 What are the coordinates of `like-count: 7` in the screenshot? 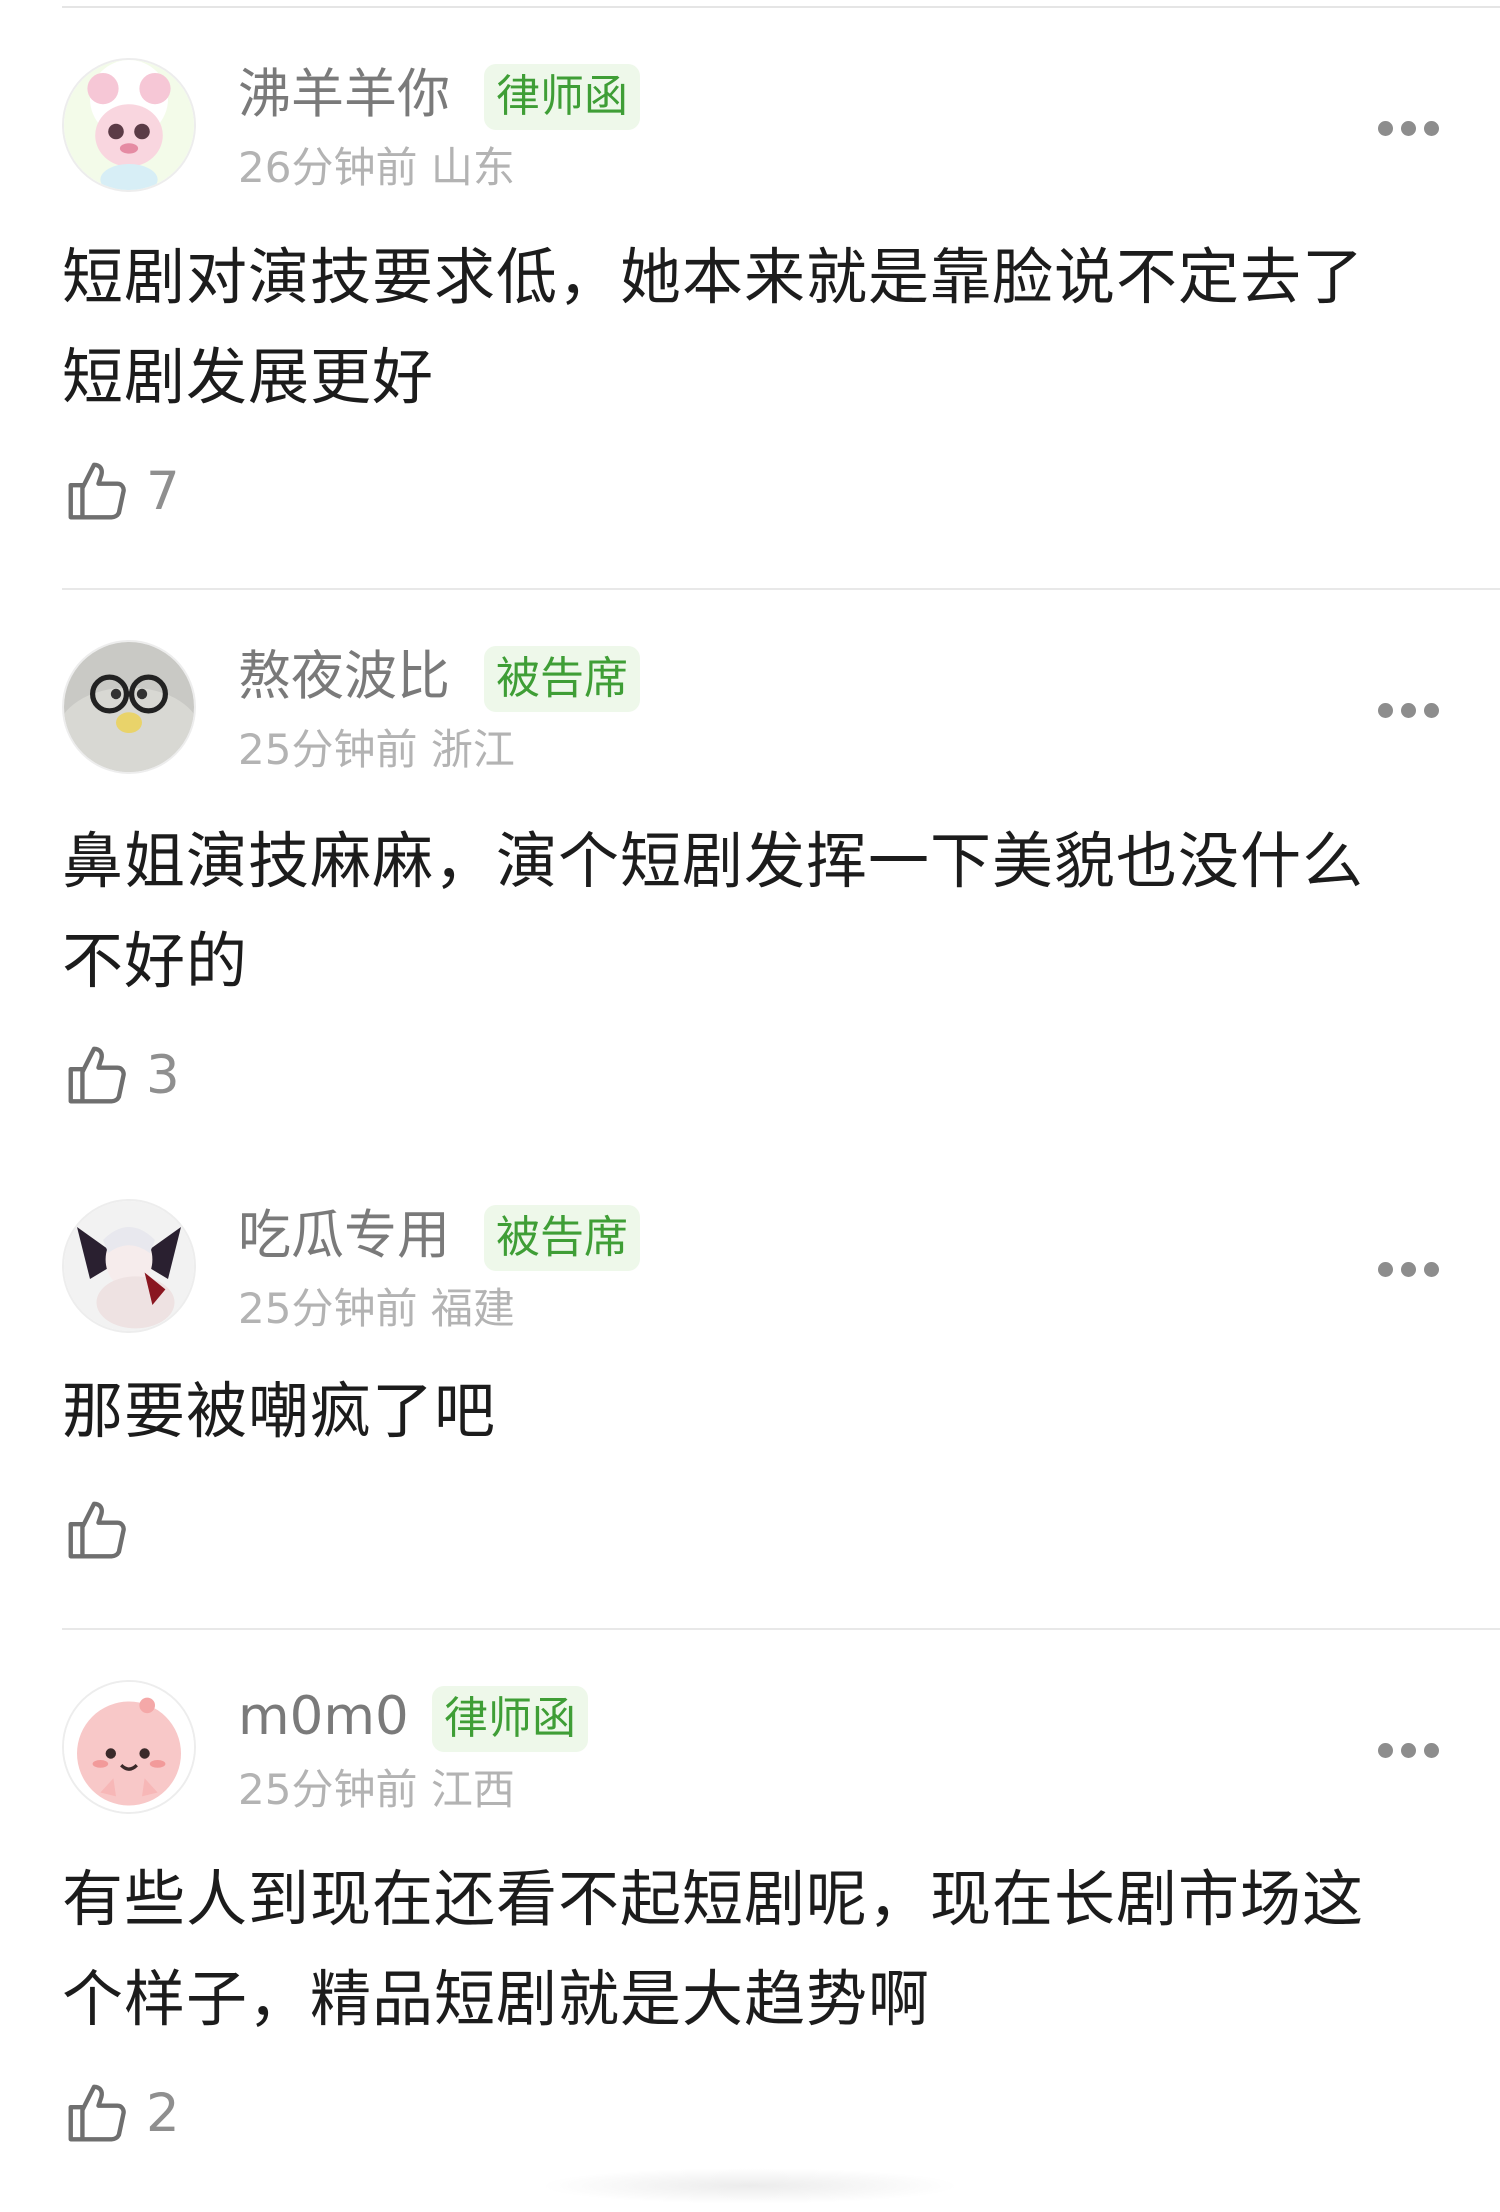 It's located at (163, 491).